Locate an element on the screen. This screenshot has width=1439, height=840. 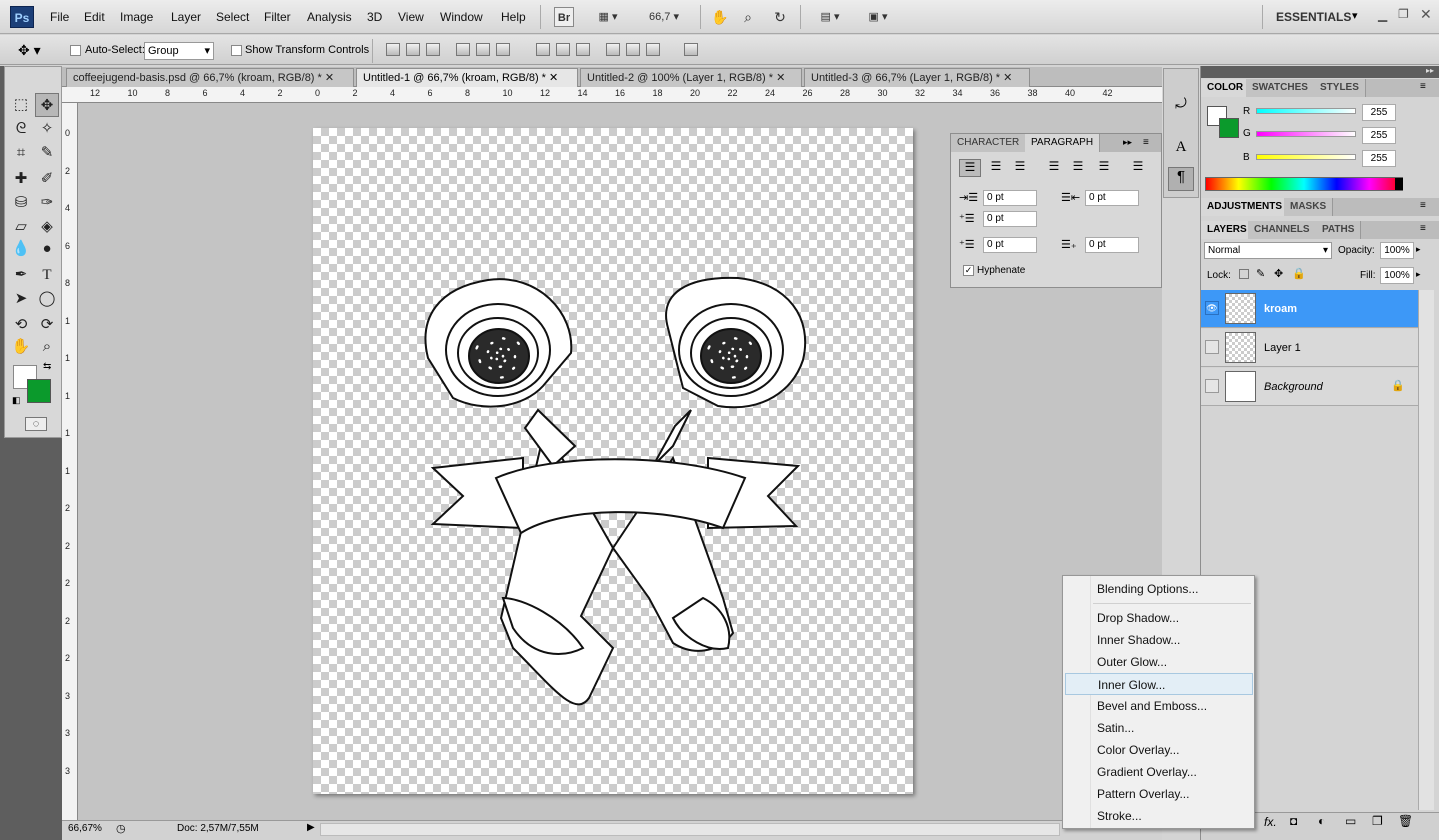
extras-menu-button: ▦ ▾ is located at coordinates (608, 17).